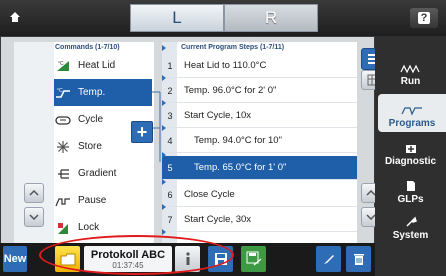 This screenshot has height=276, width=446. I want to click on command-heat-lid: °C Heat Lid, so click(103, 65).